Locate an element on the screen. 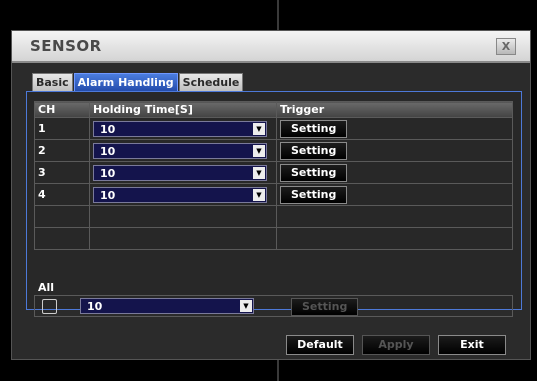  tab-bar: Basic Alarm Handling Schedule is located at coordinates (138, 82).